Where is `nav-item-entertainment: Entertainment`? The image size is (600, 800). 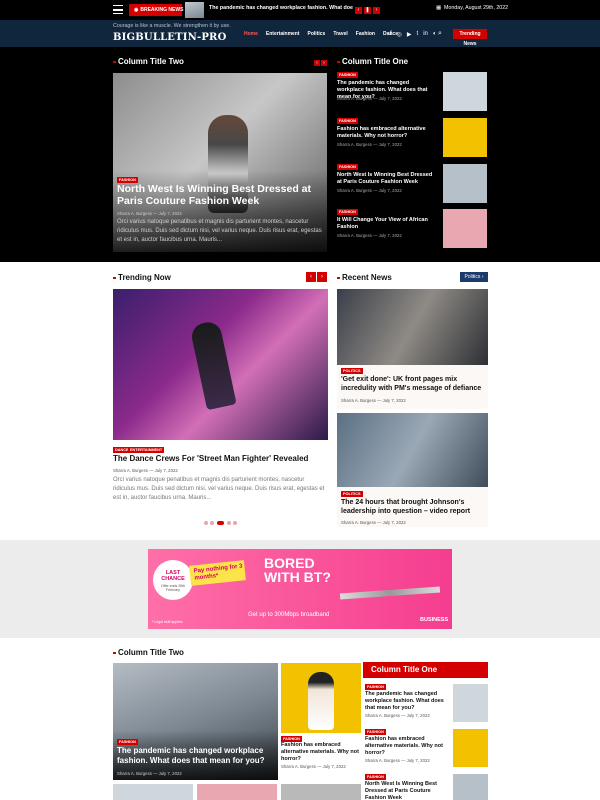
nav-item-entertainment: Entertainment is located at coordinates (283, 34).